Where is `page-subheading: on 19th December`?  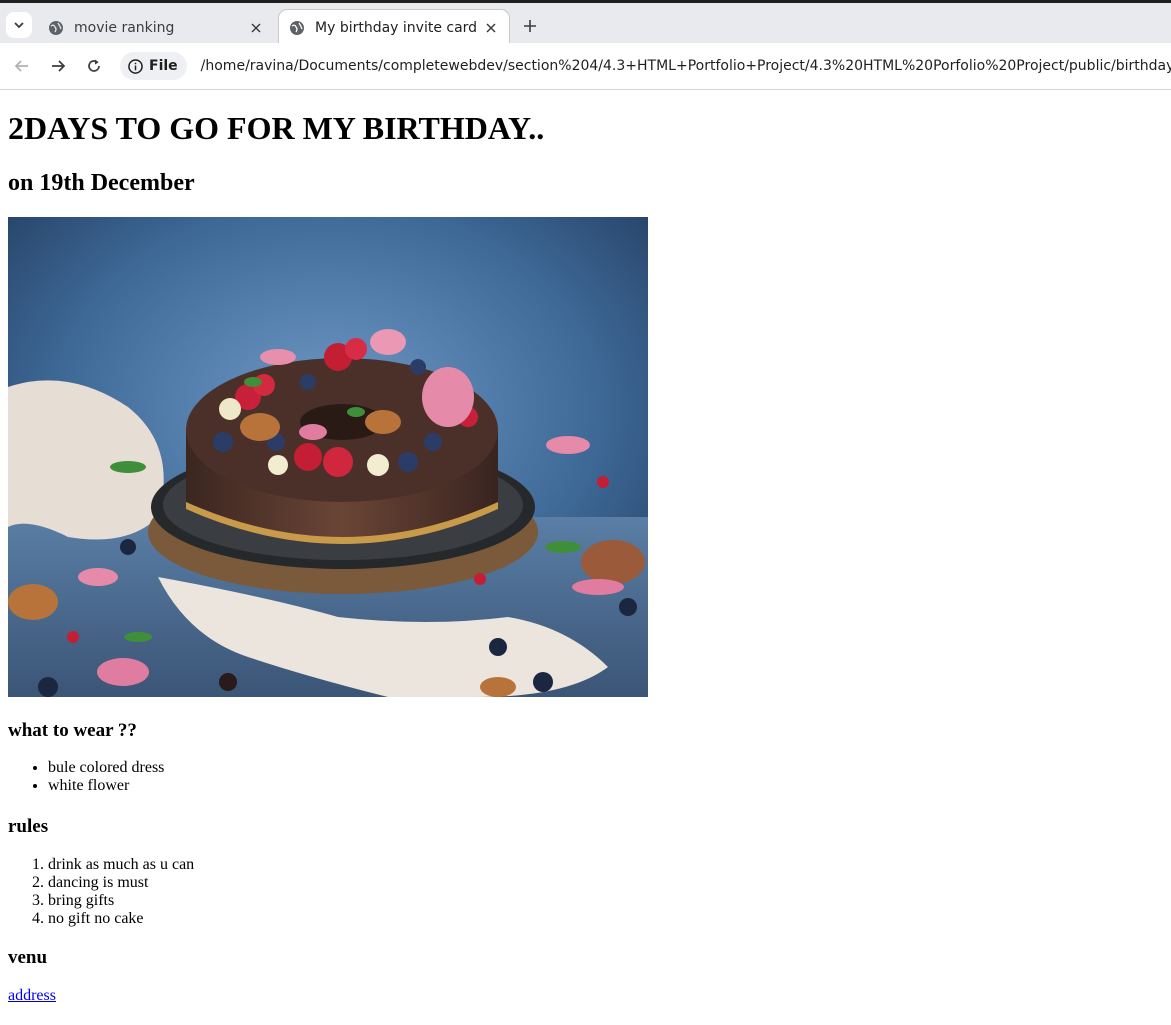
page-subheading: on 19th December is located at coordinates (101, 183).